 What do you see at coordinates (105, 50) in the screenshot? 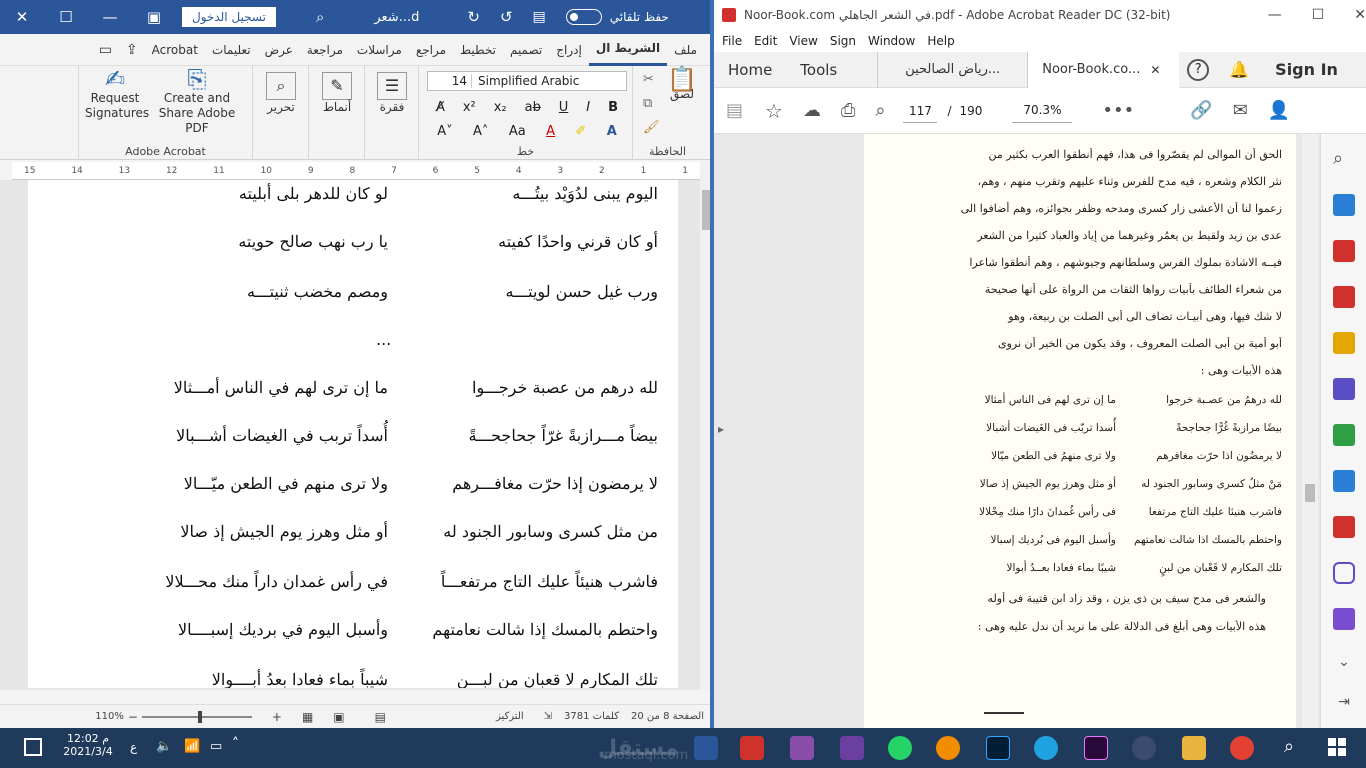
I see `comments-icon: ▭` at bounding box center [105, 50].